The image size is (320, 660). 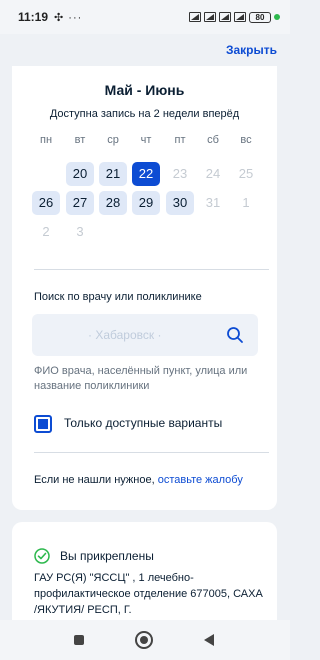 What do you see at coordinates (235, 335) in the screenshot?
I see `search-icon` at bounding box center [235, 335].